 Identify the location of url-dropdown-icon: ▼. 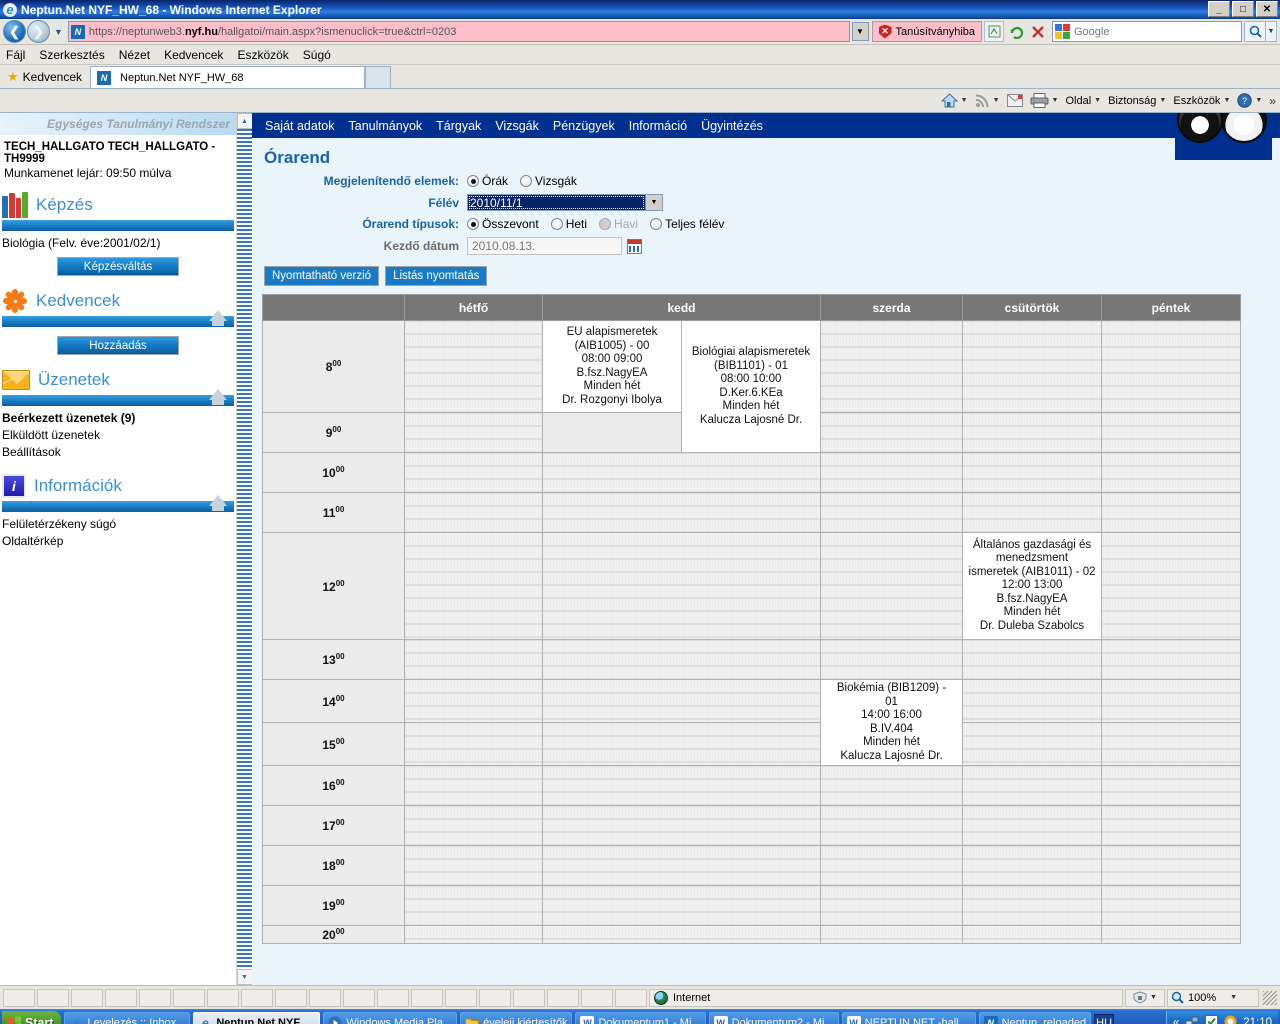
(860, 31).